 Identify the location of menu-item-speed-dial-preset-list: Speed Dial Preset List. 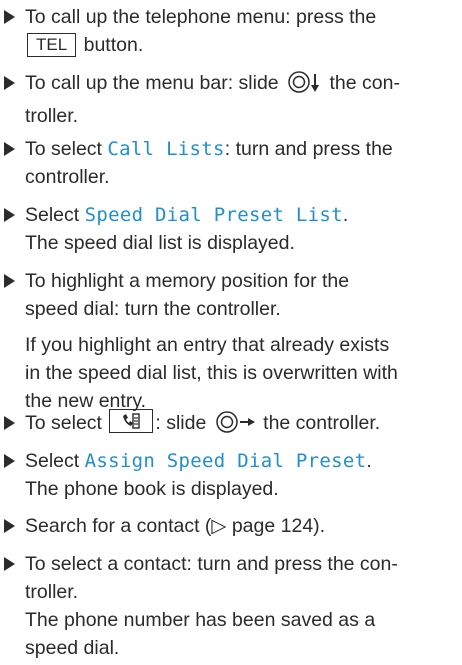
(213, 215).